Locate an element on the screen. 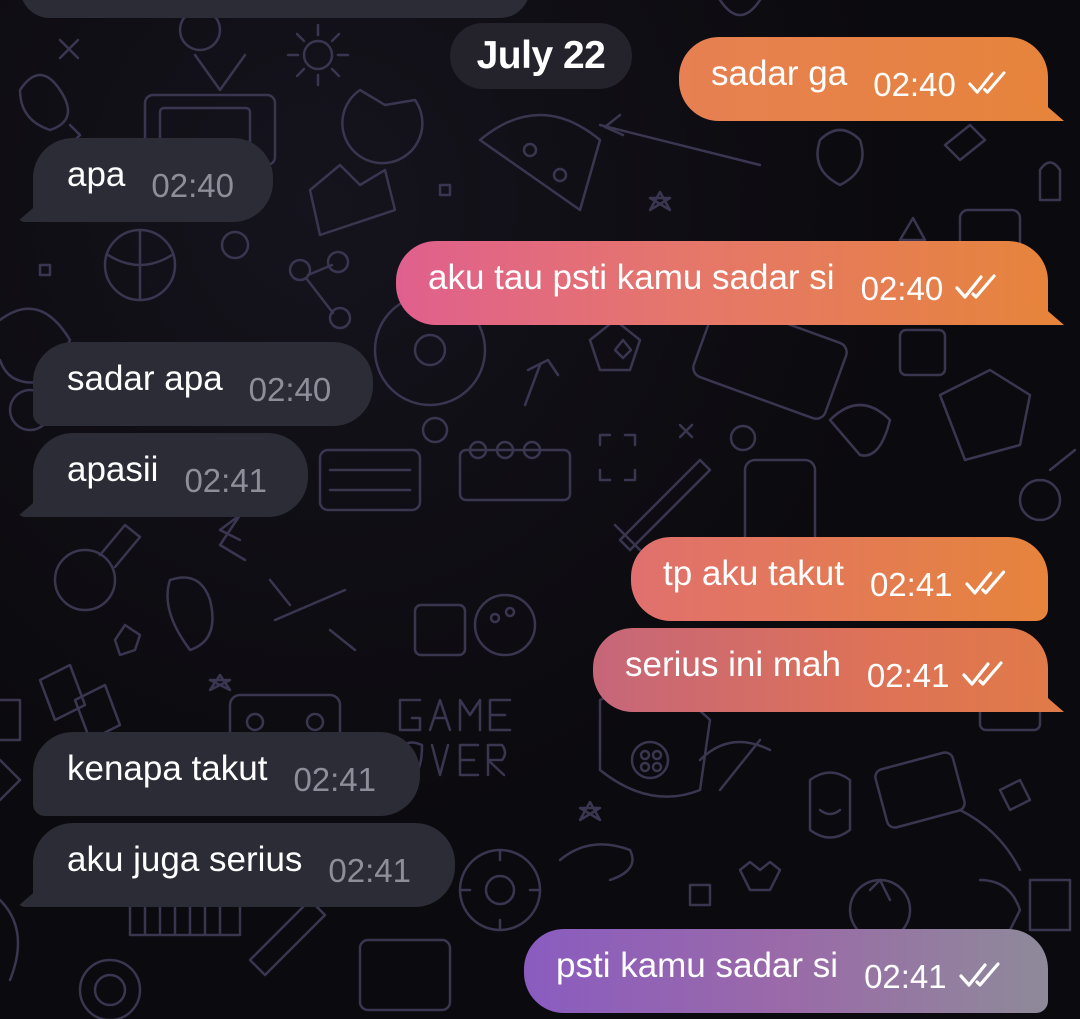  message-bubble-outgoing: tp aku takut 02:41 is located at coordinates (839, 579).